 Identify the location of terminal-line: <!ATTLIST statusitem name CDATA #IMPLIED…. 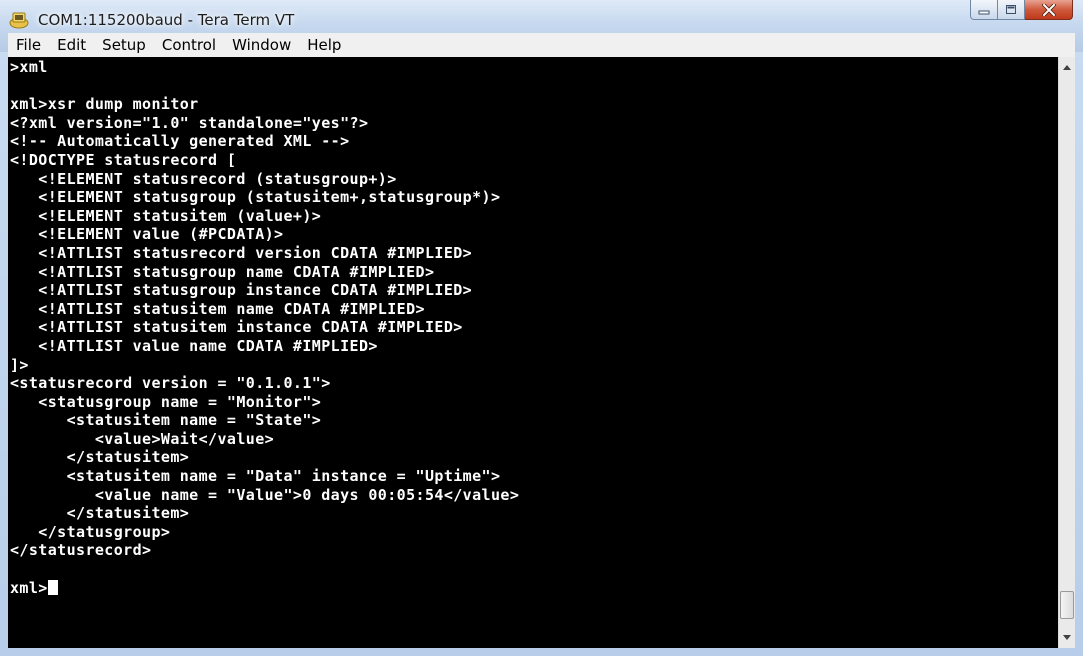
(217, 308).